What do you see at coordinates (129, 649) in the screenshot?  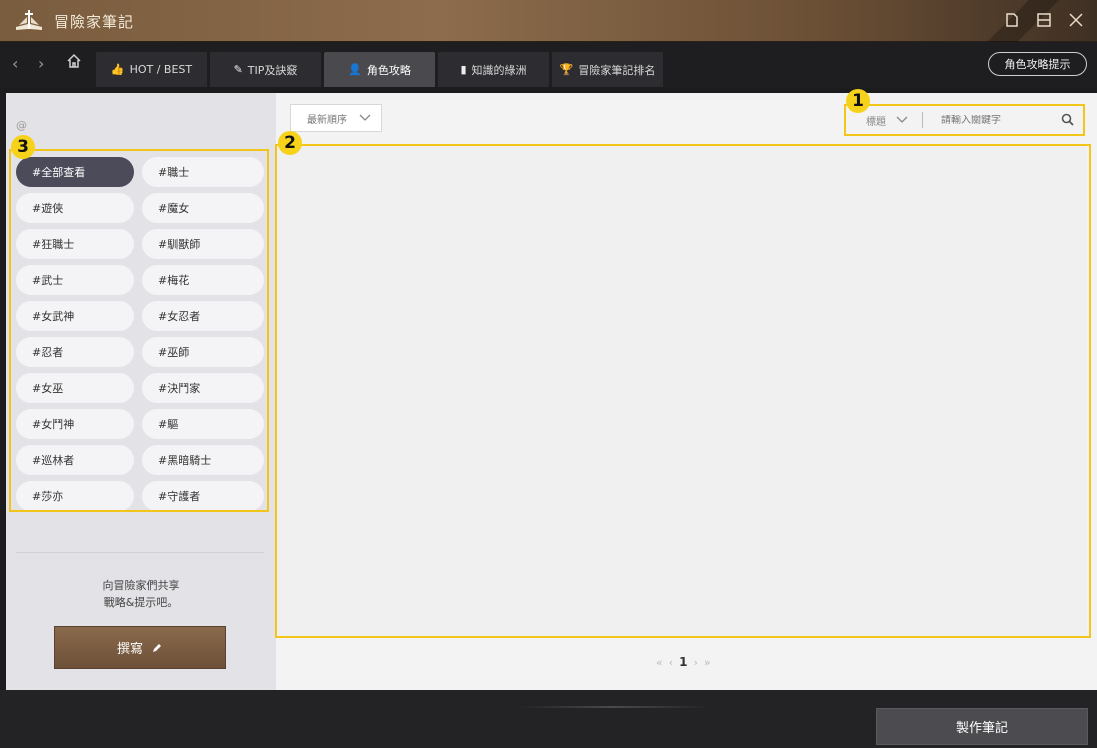 I see `write-button-label: 撰寫` at bounding box center [129, 649].